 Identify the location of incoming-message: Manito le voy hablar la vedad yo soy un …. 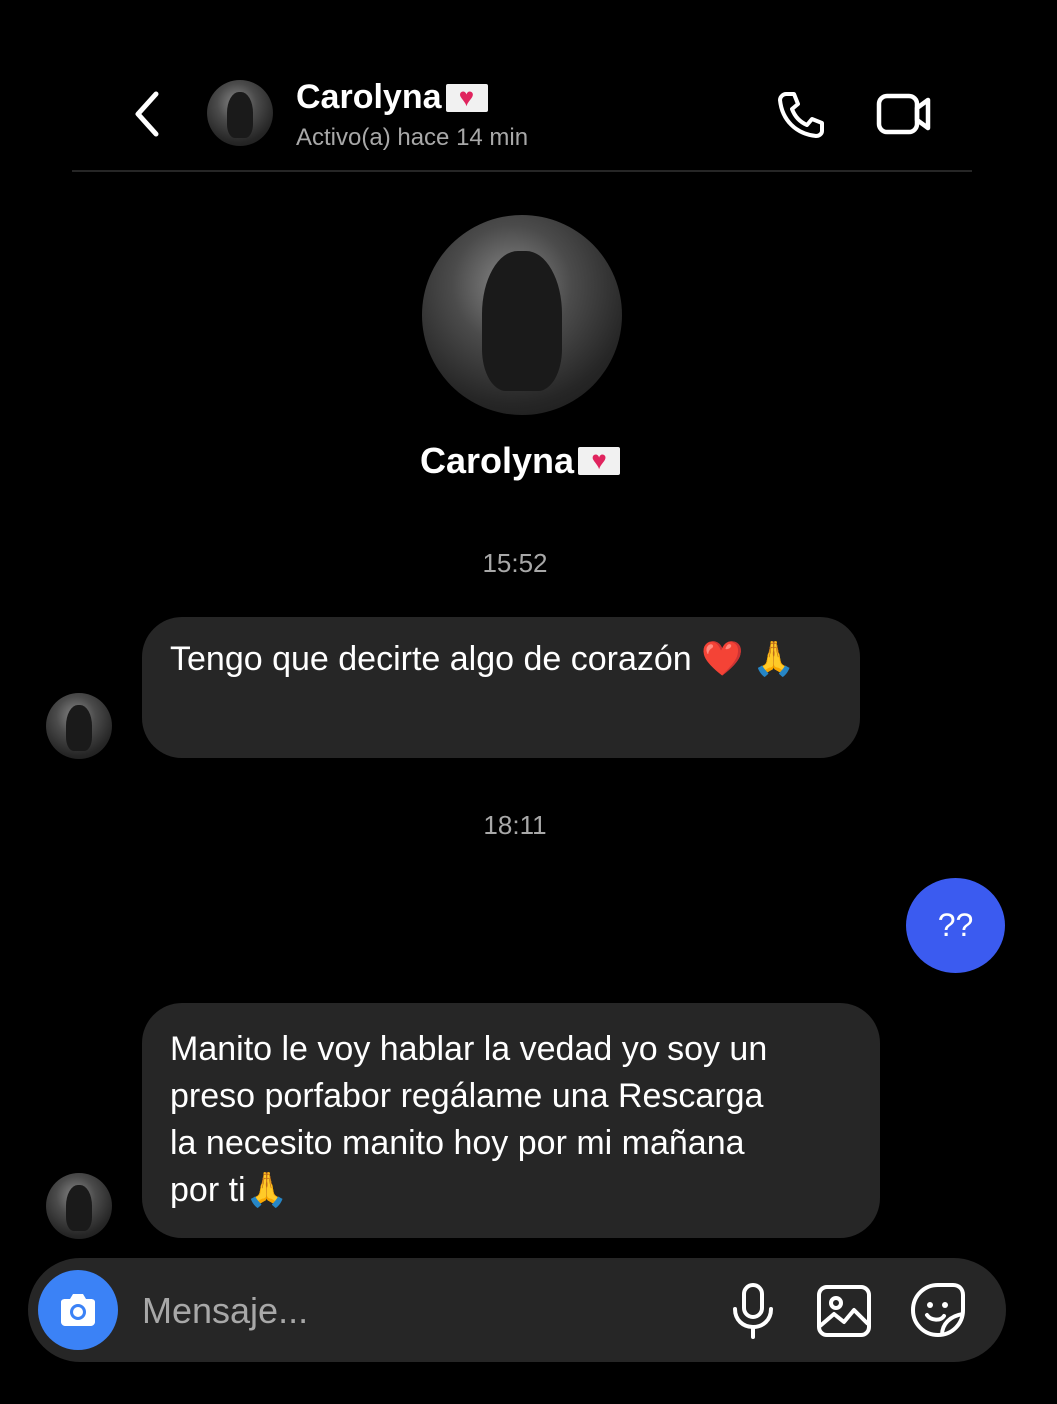
(511, 1120).